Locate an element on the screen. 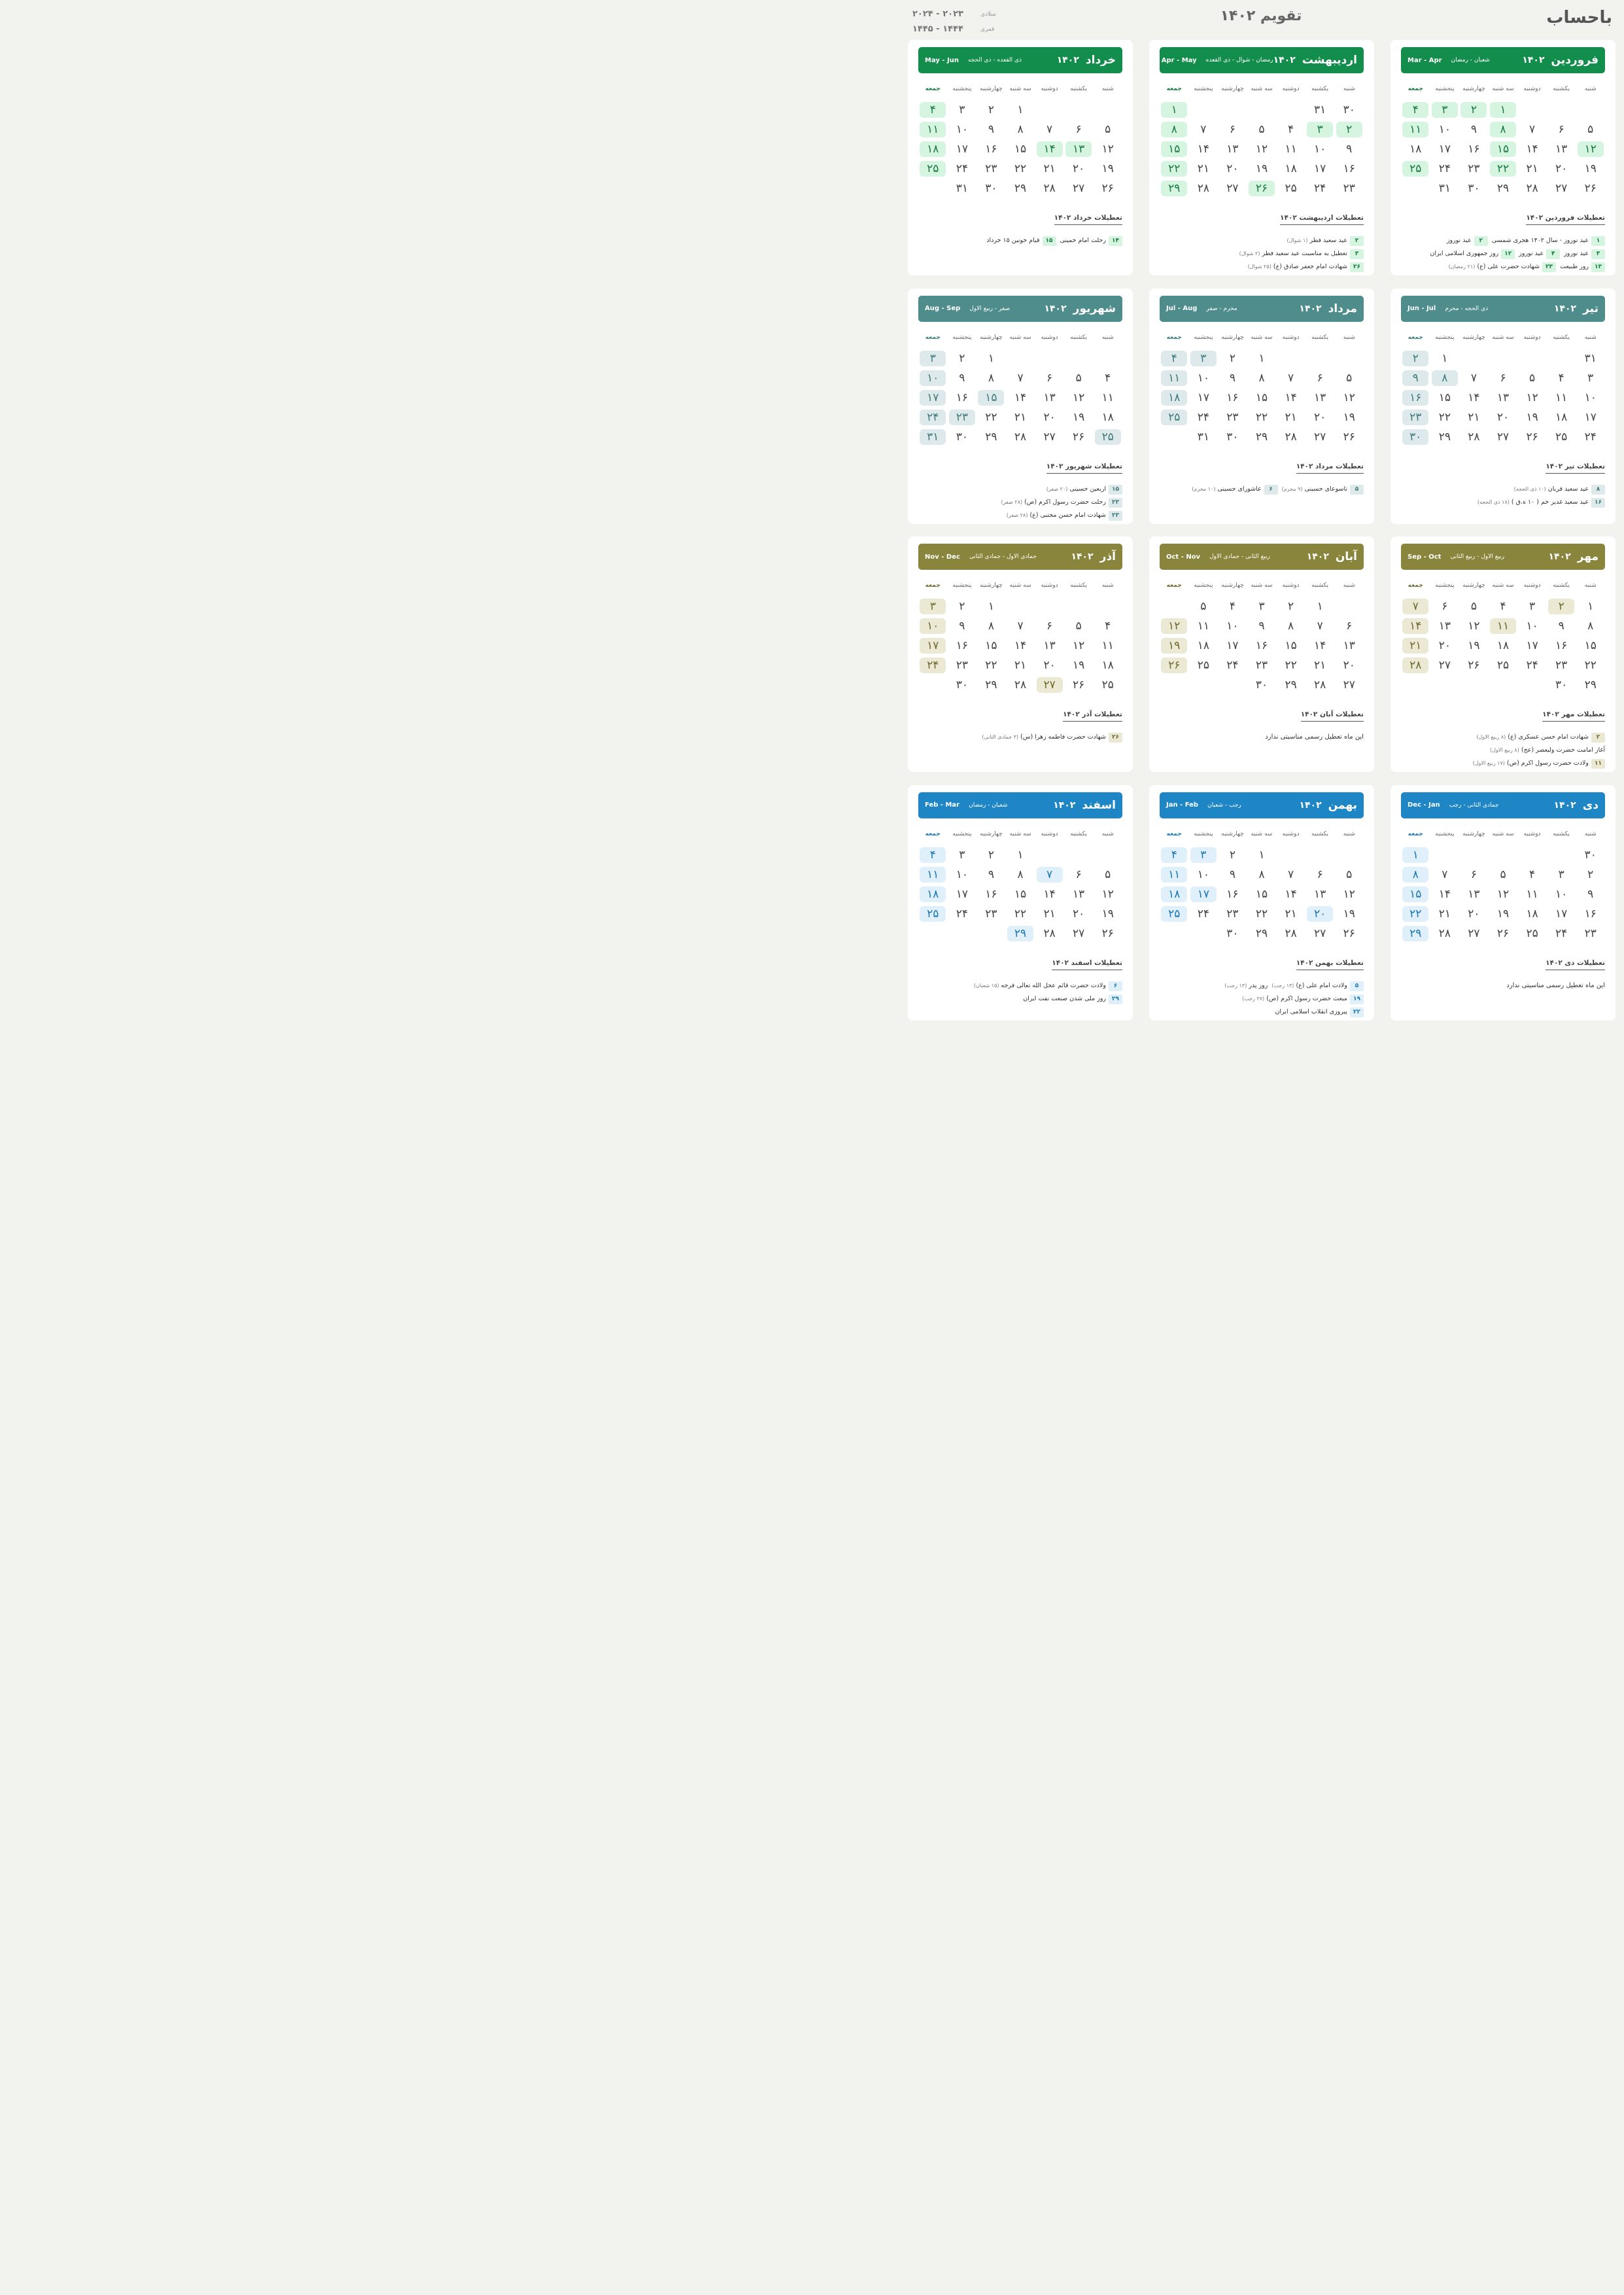 The height and width of the screenshot is (2295, 1624). day-cell: ۱۱ is located at coordinates (1107, 646).